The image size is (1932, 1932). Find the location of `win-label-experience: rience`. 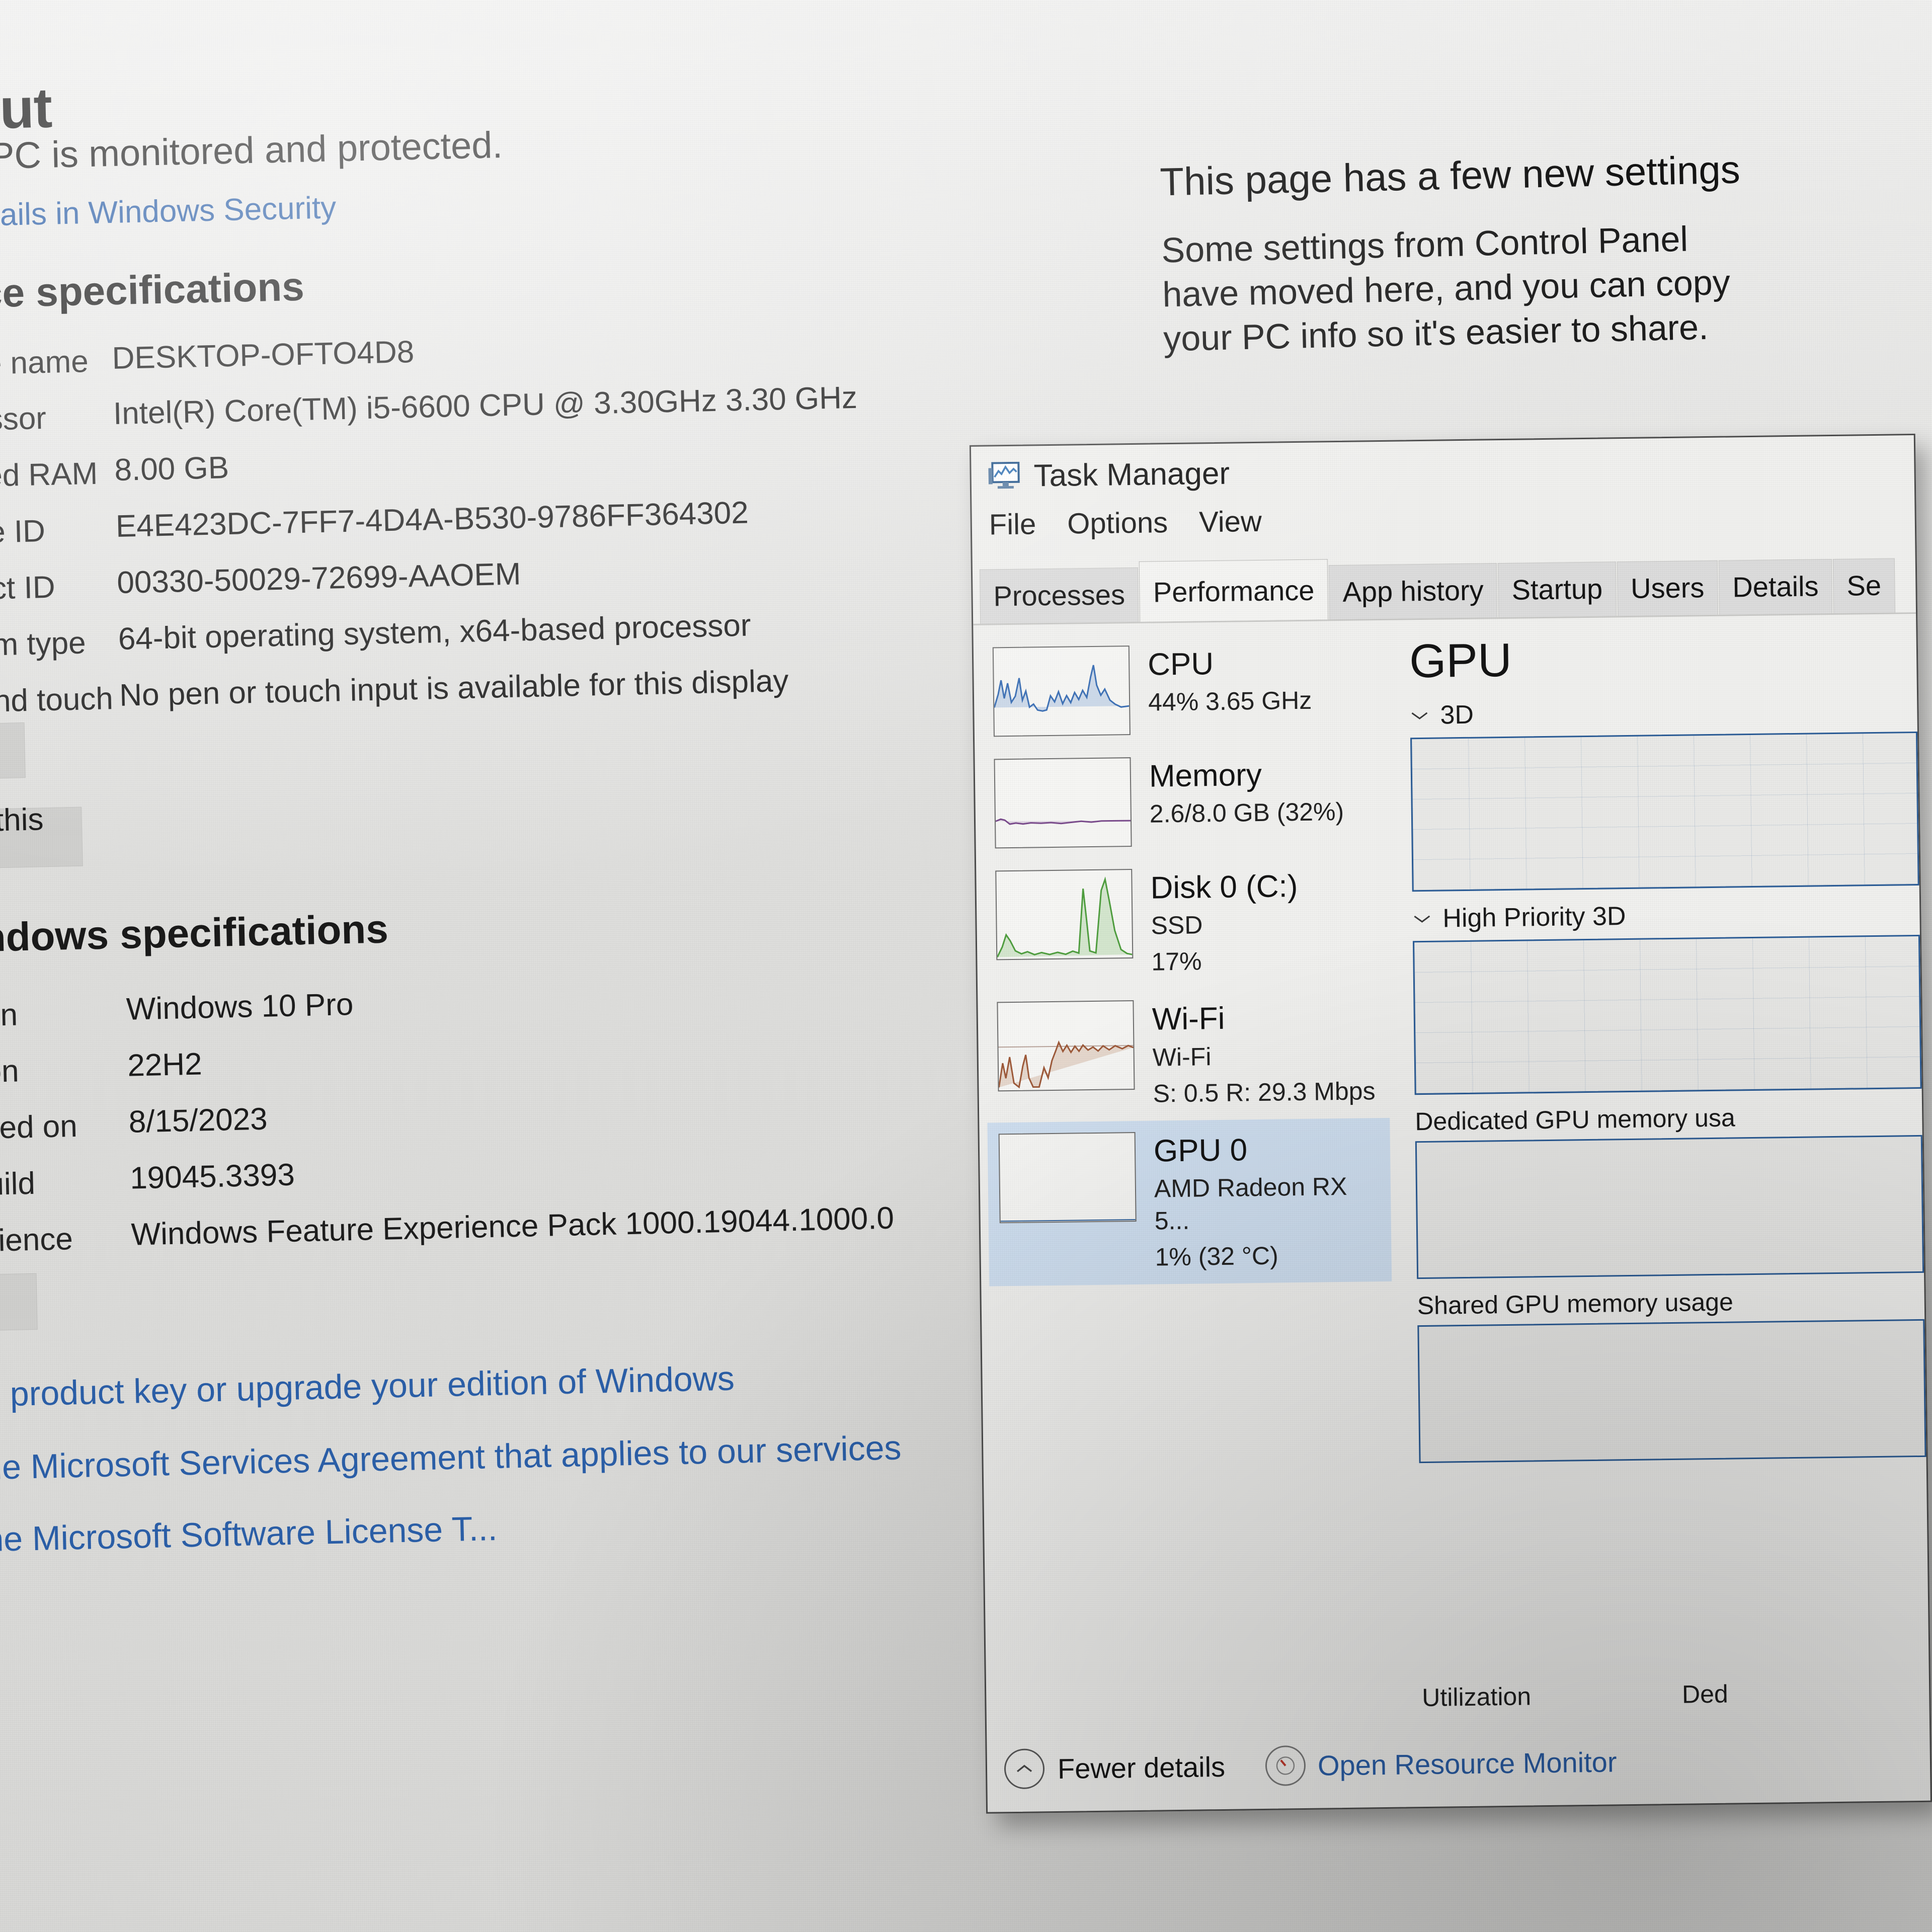

win-label-experience: rience is located at coordinates (37, 1240).